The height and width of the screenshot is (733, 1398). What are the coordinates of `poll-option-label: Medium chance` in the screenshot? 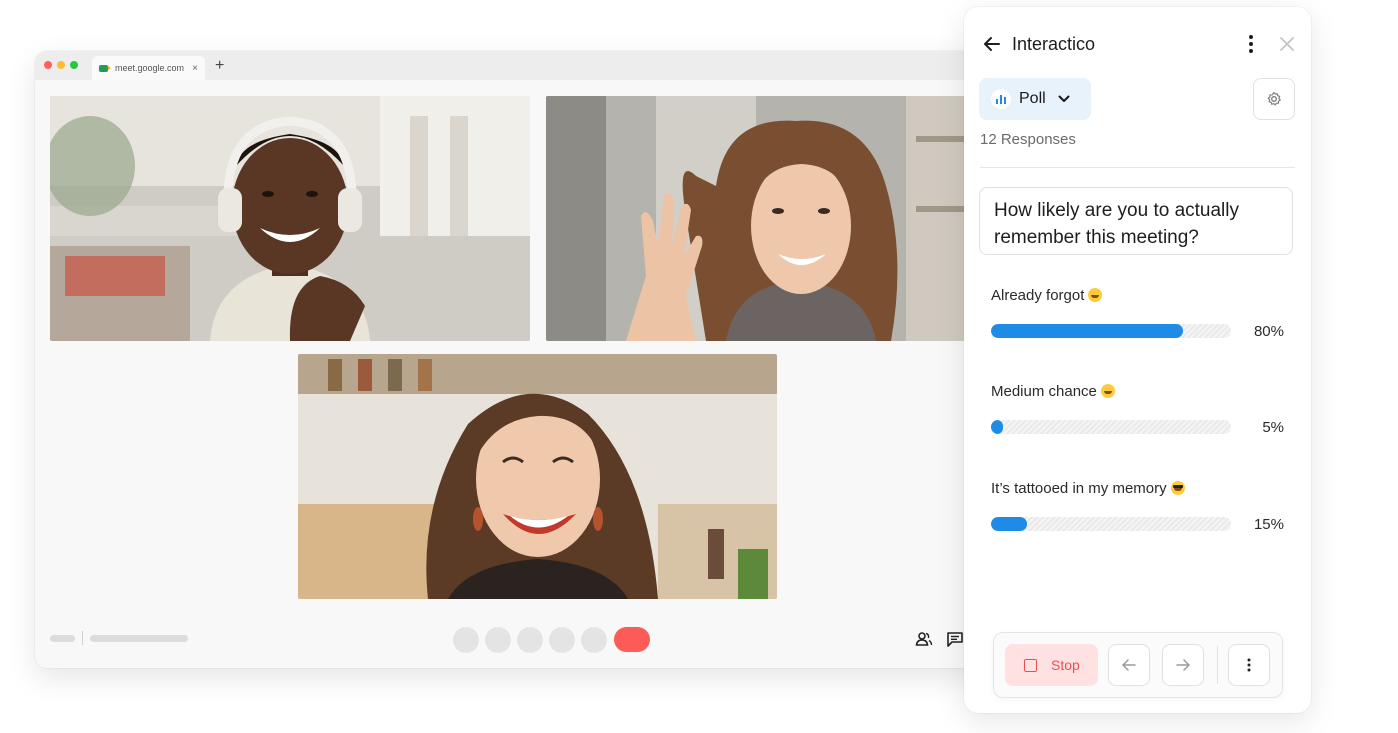 It's located at (1053, 391).